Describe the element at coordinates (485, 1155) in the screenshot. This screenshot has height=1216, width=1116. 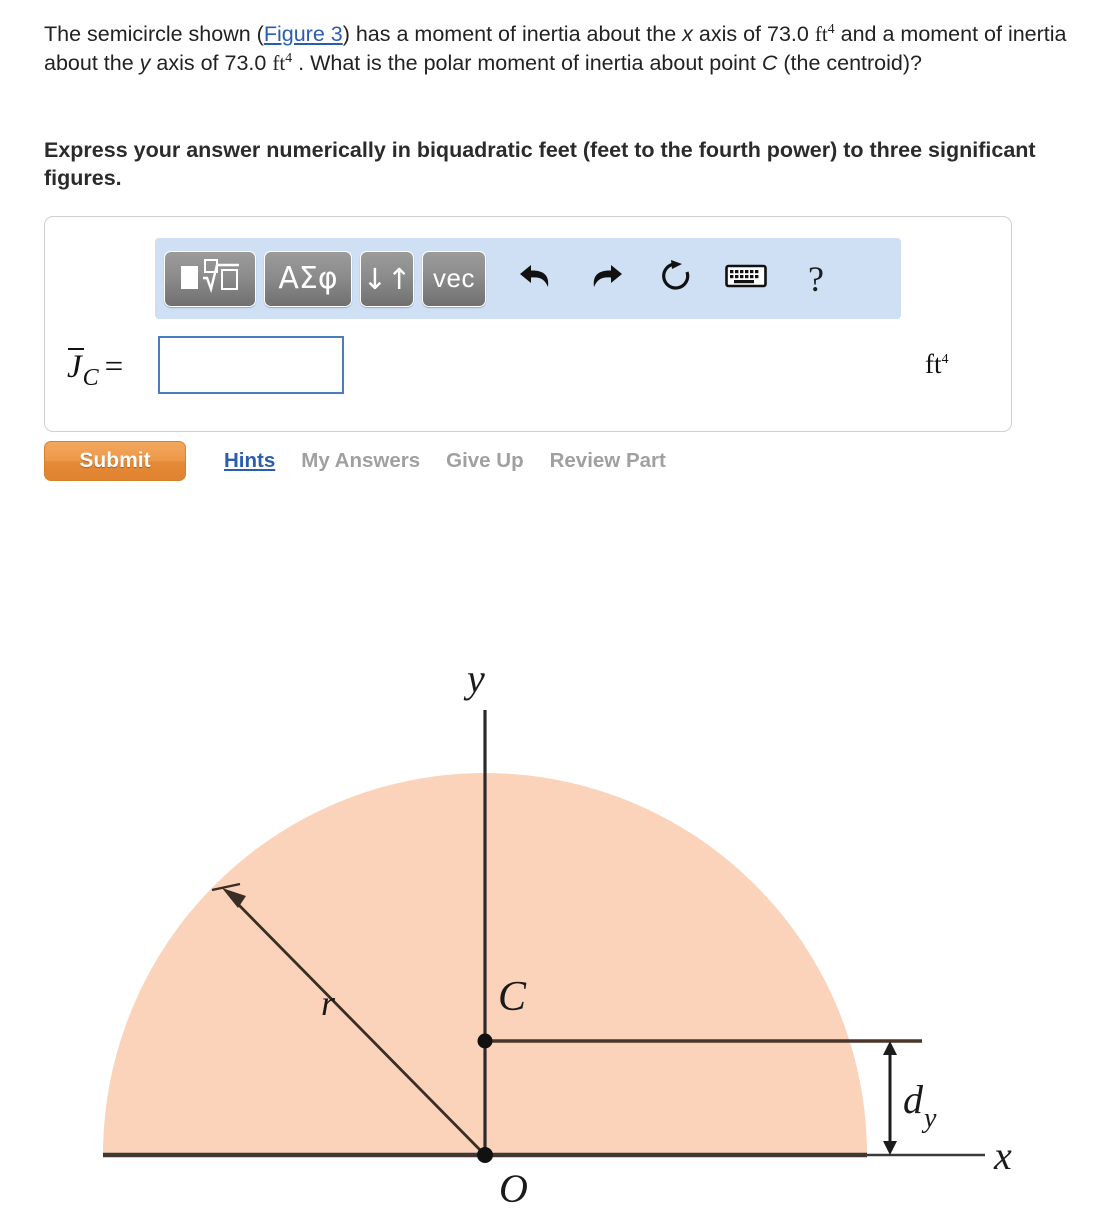
I see `origin-point-marker` at that location.